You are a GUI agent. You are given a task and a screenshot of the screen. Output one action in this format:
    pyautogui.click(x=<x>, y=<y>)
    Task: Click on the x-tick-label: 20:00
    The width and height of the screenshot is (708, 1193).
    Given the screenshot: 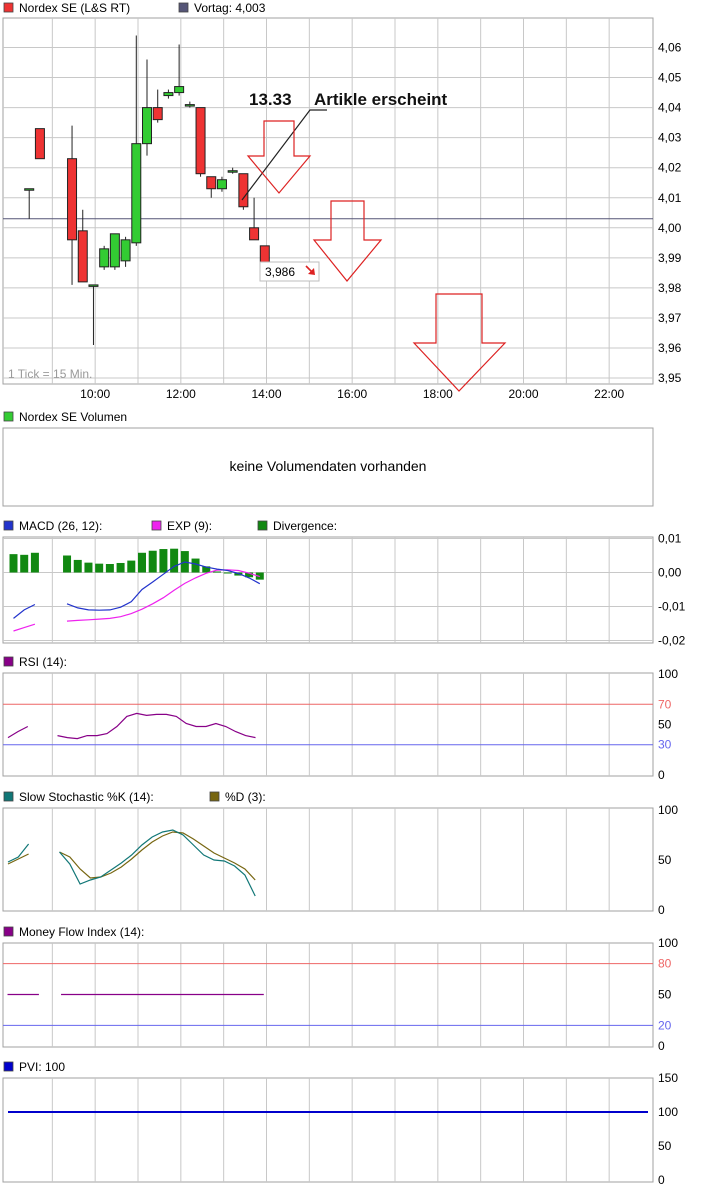 What is the action you would take?
    pyautogui.click(x=523, y=394)
    